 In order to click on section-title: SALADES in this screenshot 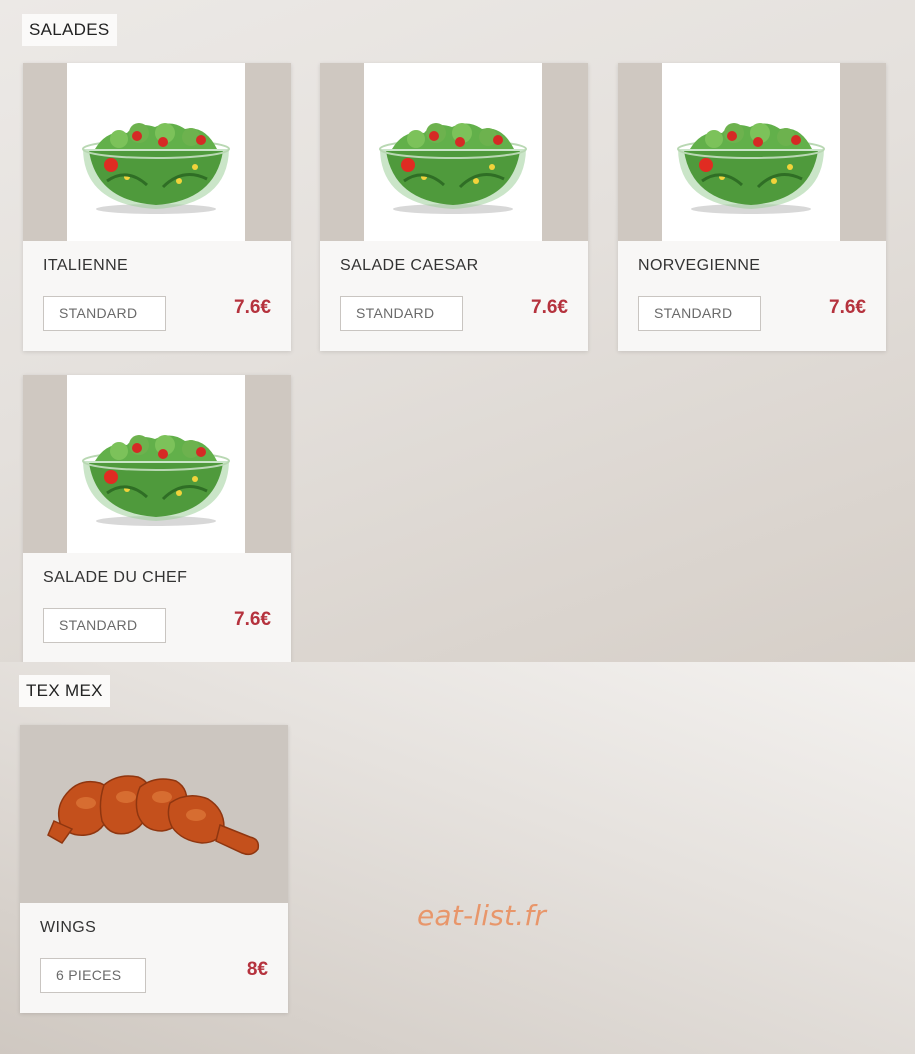, I will do `click(69, 30)`.